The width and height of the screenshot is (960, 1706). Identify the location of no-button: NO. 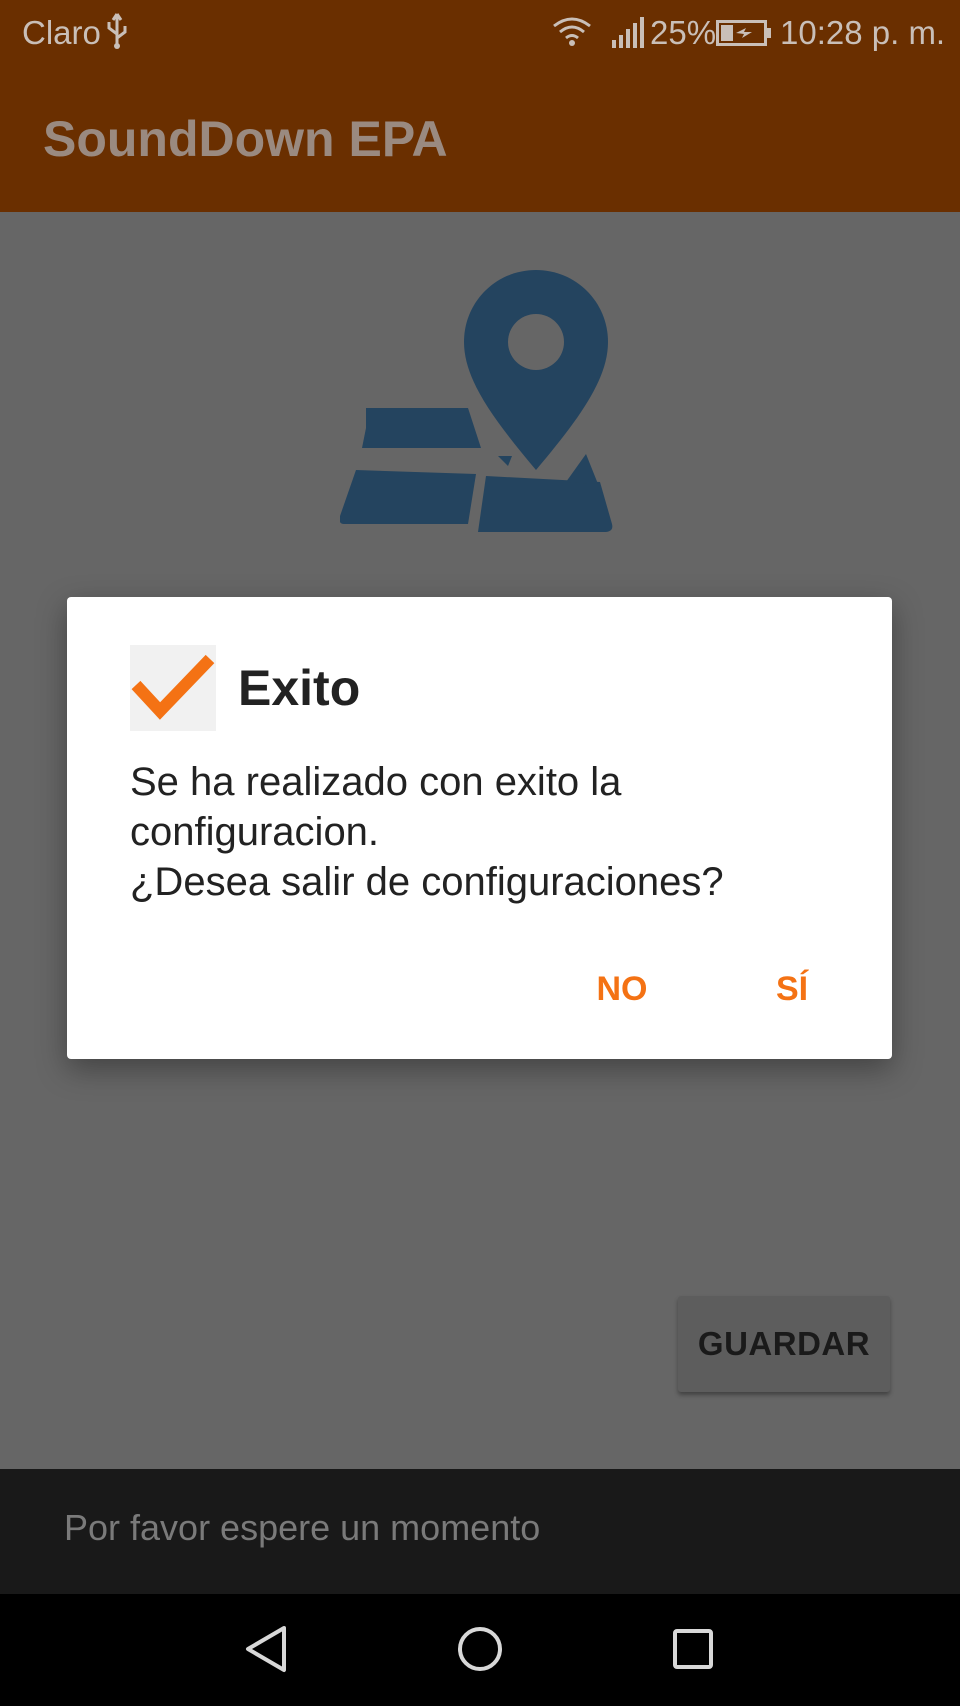
(622, 989).